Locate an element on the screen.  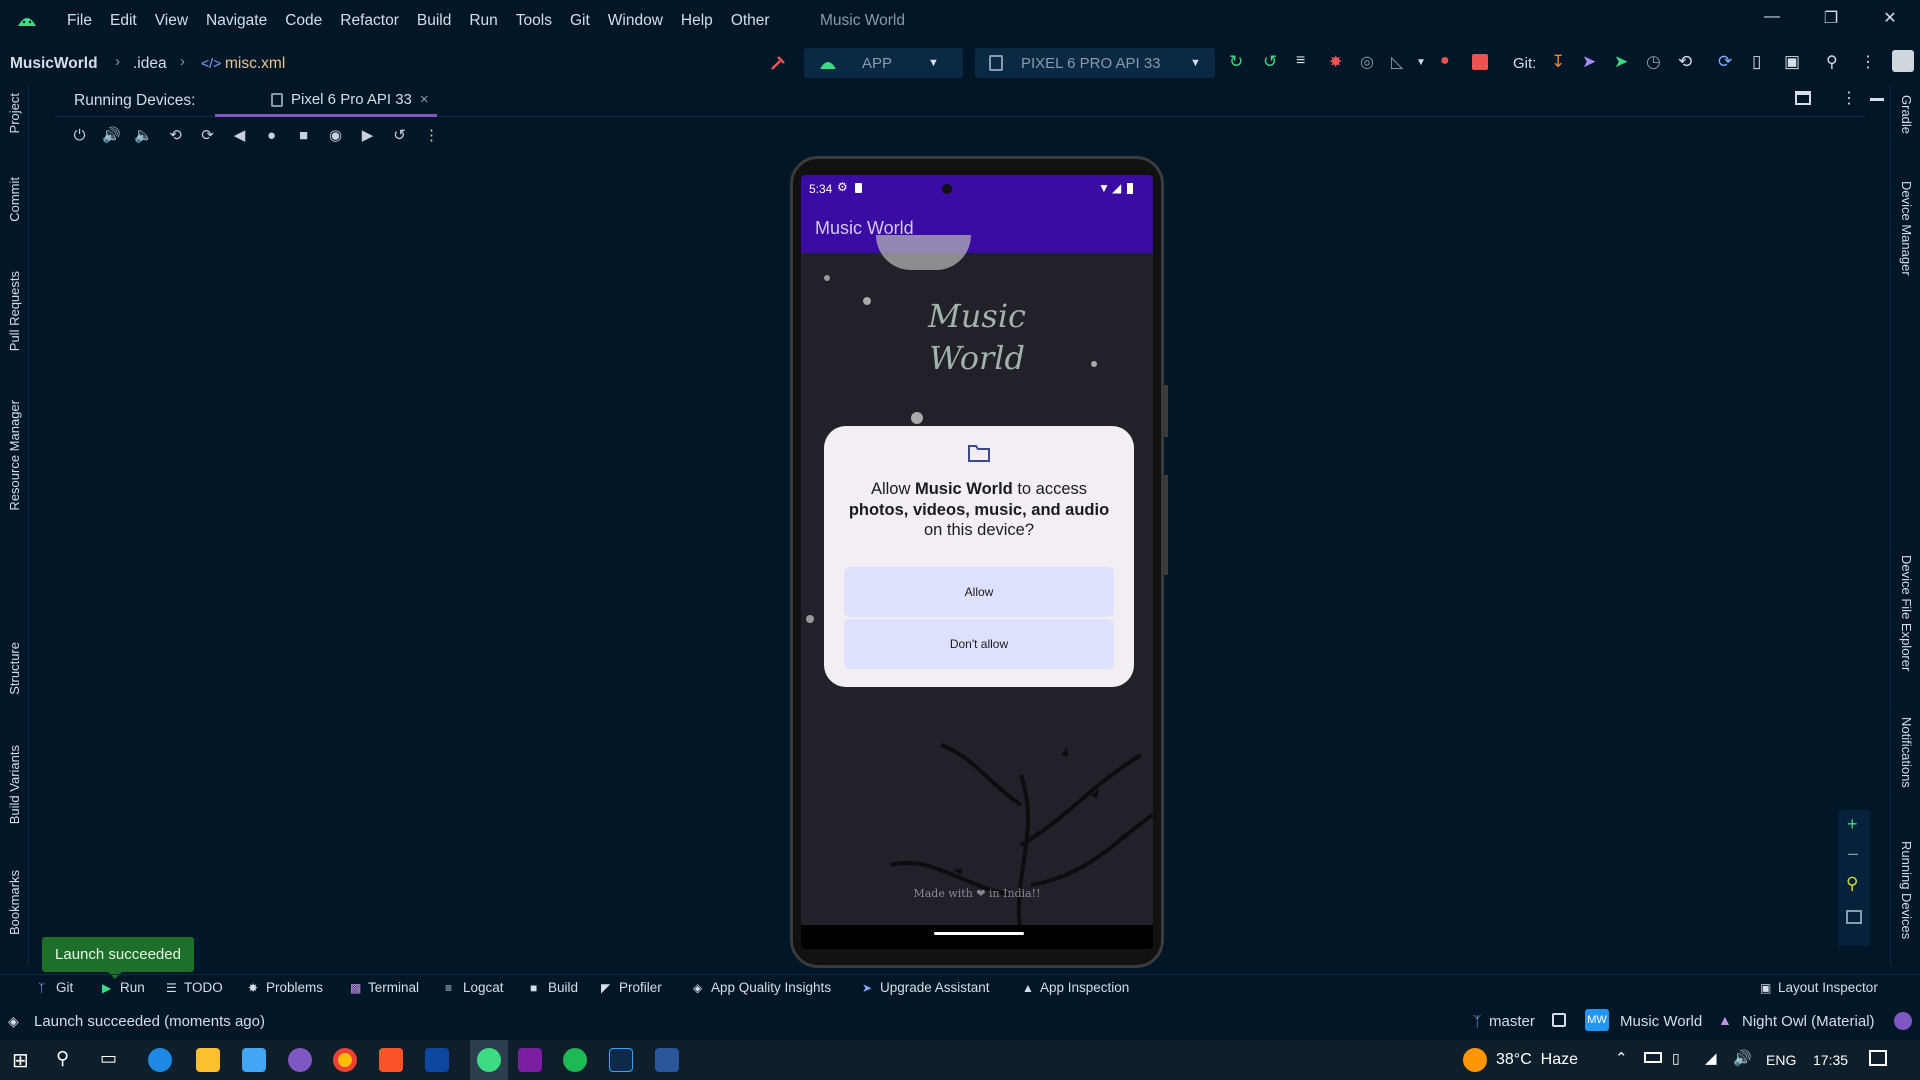
more-vertical-icon: ⋮ is located at coordinates (1870, 62).